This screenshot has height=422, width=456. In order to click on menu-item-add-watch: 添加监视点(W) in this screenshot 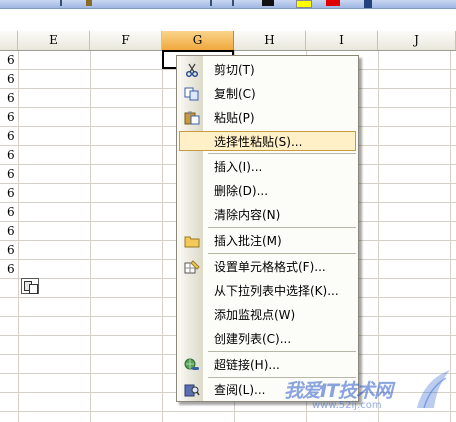, I will do `click(267, 315)`.